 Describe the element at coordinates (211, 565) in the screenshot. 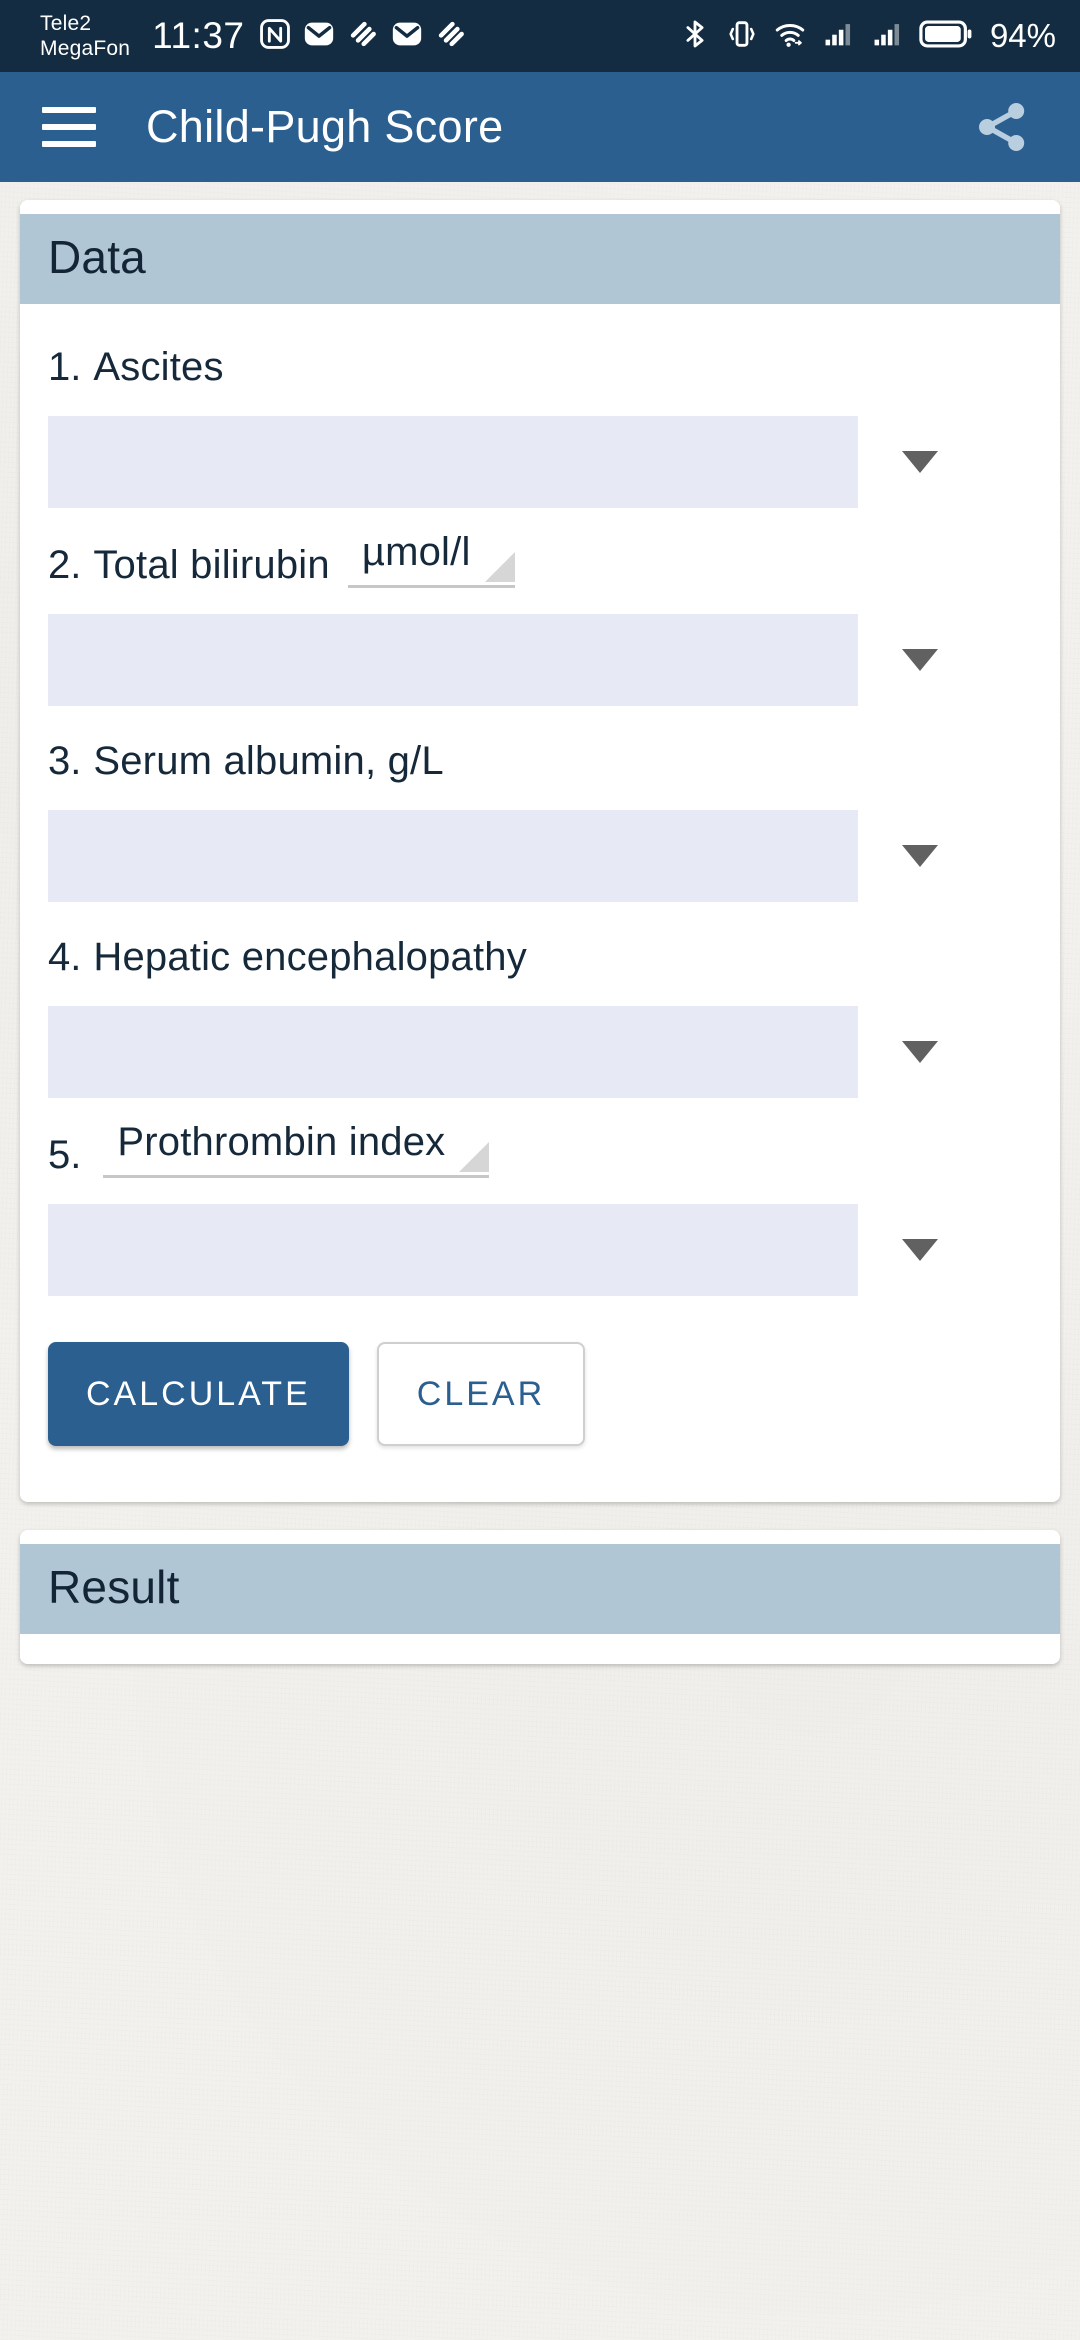

I see `field-label: Total bilirubin` at that location.